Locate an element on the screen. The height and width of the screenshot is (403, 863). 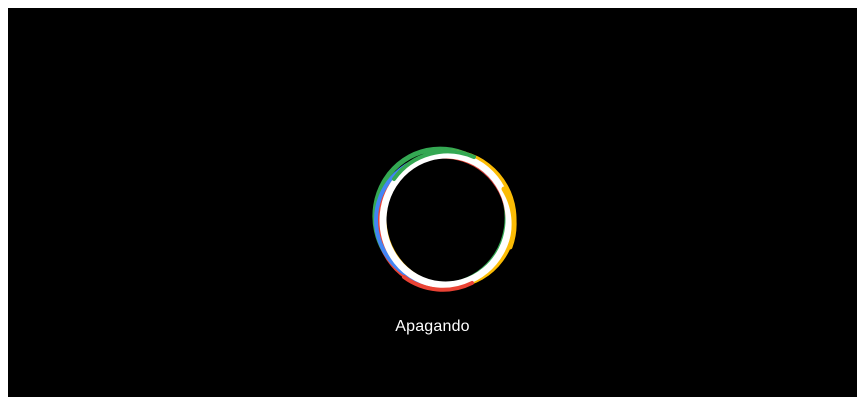
ring-red-stroke is located at coordinates (443, 222).